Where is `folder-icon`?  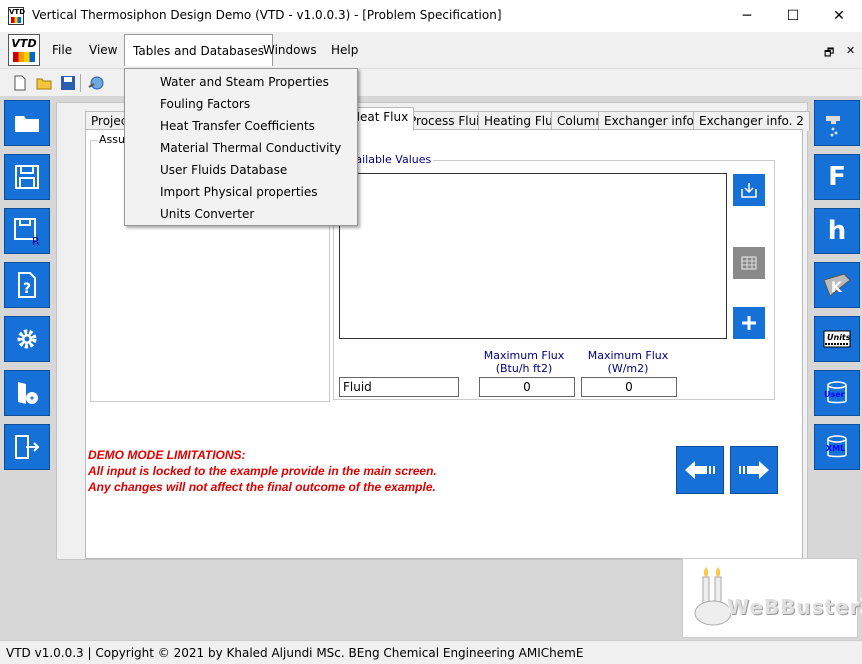
folder-icon is located at coordinates (27, 124).